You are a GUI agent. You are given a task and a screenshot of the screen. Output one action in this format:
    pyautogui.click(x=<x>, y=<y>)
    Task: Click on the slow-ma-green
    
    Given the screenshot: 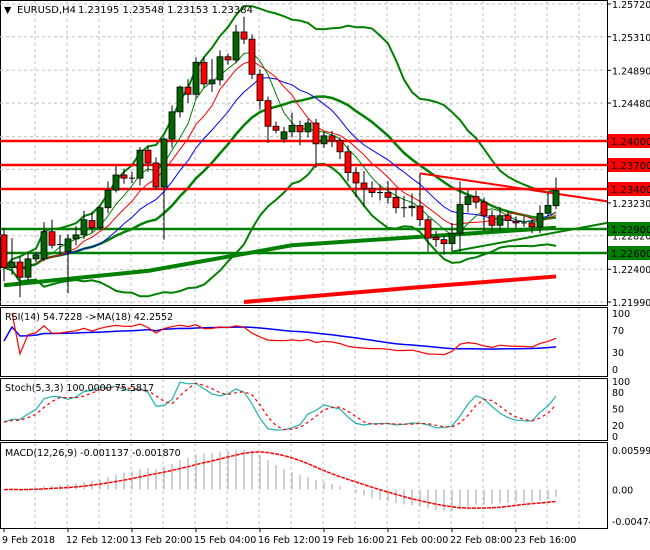 What is the action you would take?
    pyautogui.click(x=280, y=256)
    